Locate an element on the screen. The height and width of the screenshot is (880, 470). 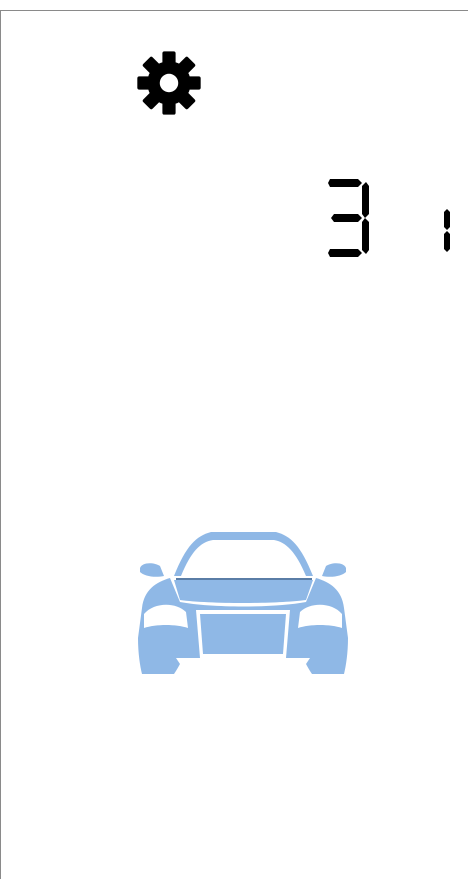
car-icon is located at coordinates (243, 603).